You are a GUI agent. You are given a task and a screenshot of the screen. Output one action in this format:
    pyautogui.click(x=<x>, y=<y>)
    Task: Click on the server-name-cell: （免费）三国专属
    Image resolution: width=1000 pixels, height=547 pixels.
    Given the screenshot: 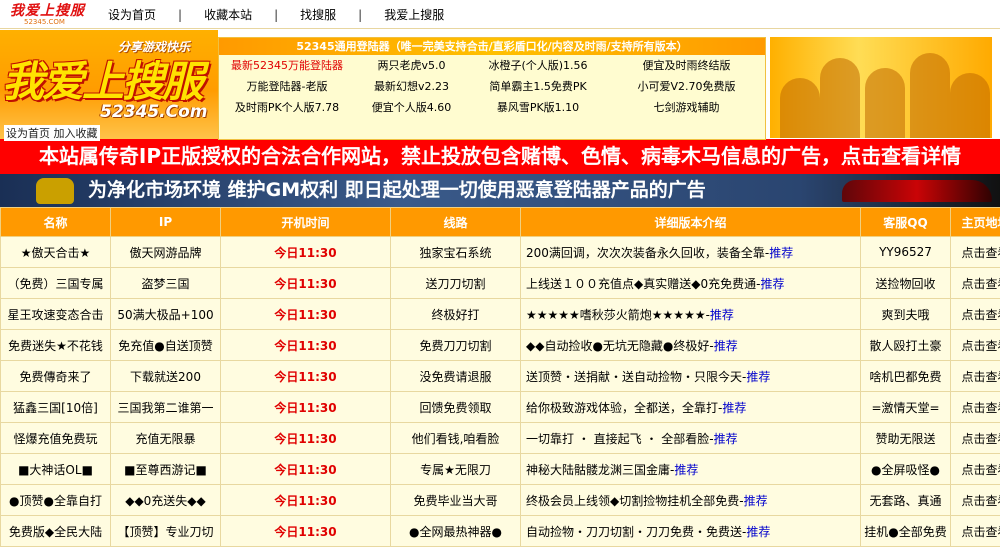 What is the action you would take?
    pyautogui.click(x=56, y=283)
    